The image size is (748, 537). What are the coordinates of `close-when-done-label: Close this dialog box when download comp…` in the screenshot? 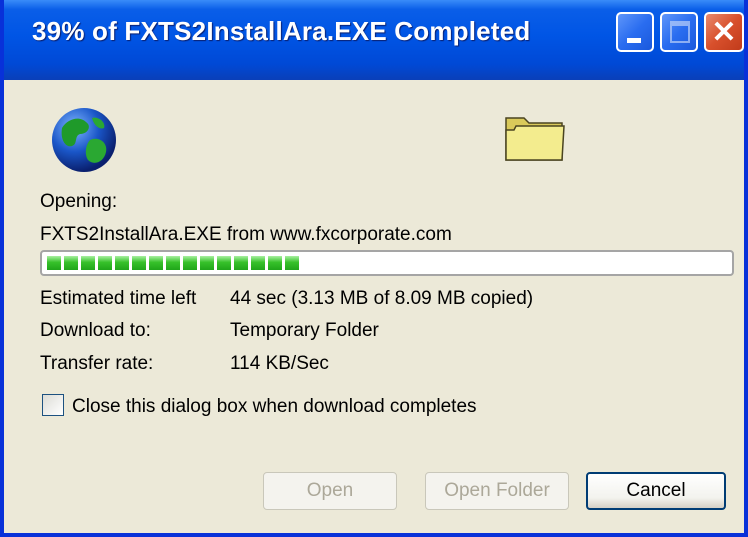 It's located at (274, 407).